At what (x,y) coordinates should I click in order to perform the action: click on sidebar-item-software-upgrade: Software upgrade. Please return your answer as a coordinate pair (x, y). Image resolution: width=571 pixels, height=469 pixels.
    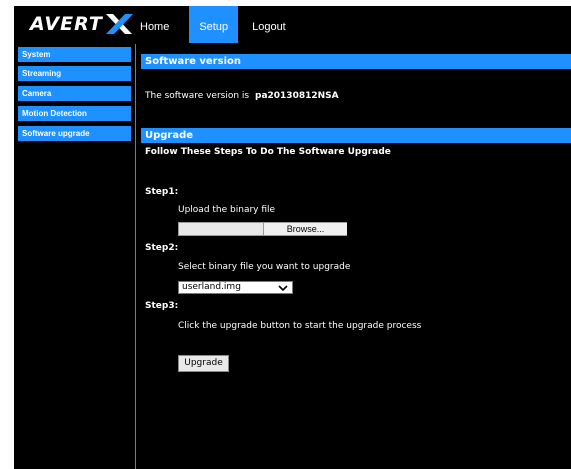
    Looking at the image, I should click on (74, 133).